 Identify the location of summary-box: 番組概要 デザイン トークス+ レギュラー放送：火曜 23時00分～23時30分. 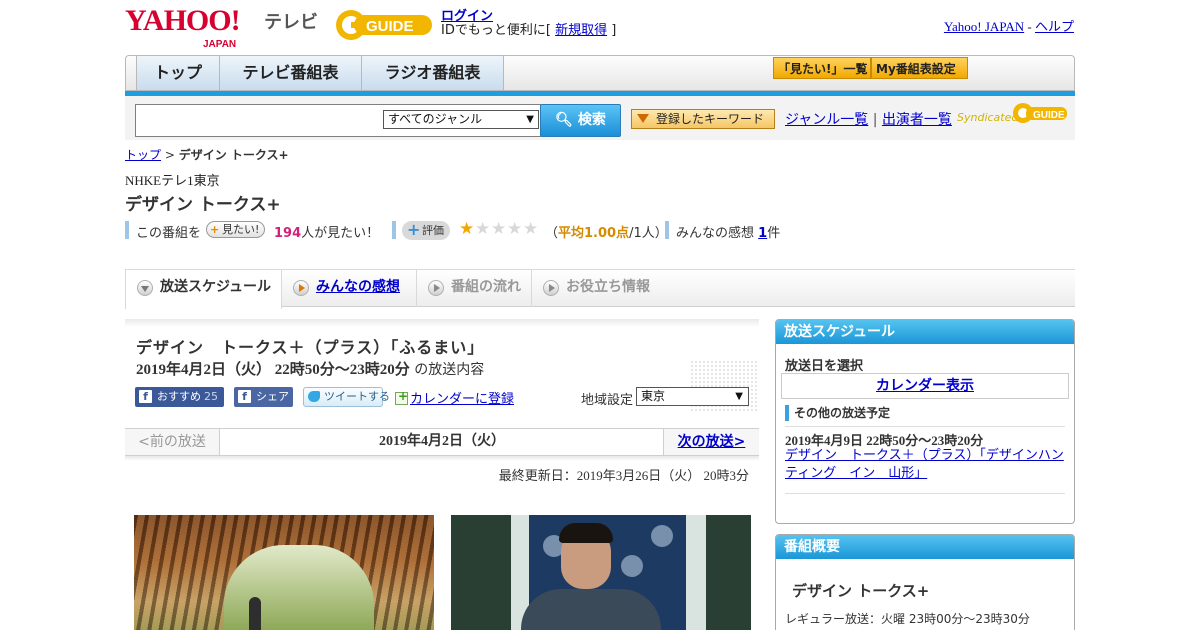
(925, 582).